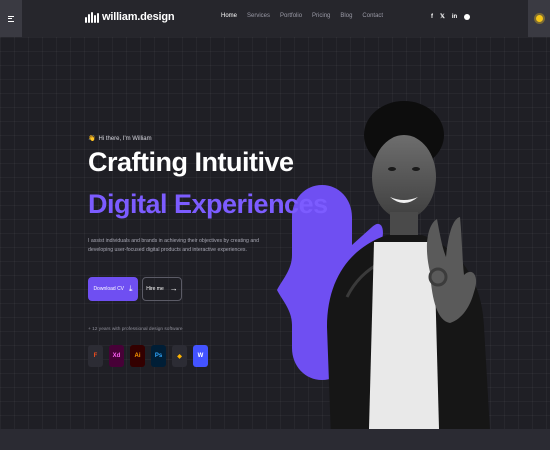 The image size is (550, 450). I want to click on theme-toggle-button, so click(539, 18).